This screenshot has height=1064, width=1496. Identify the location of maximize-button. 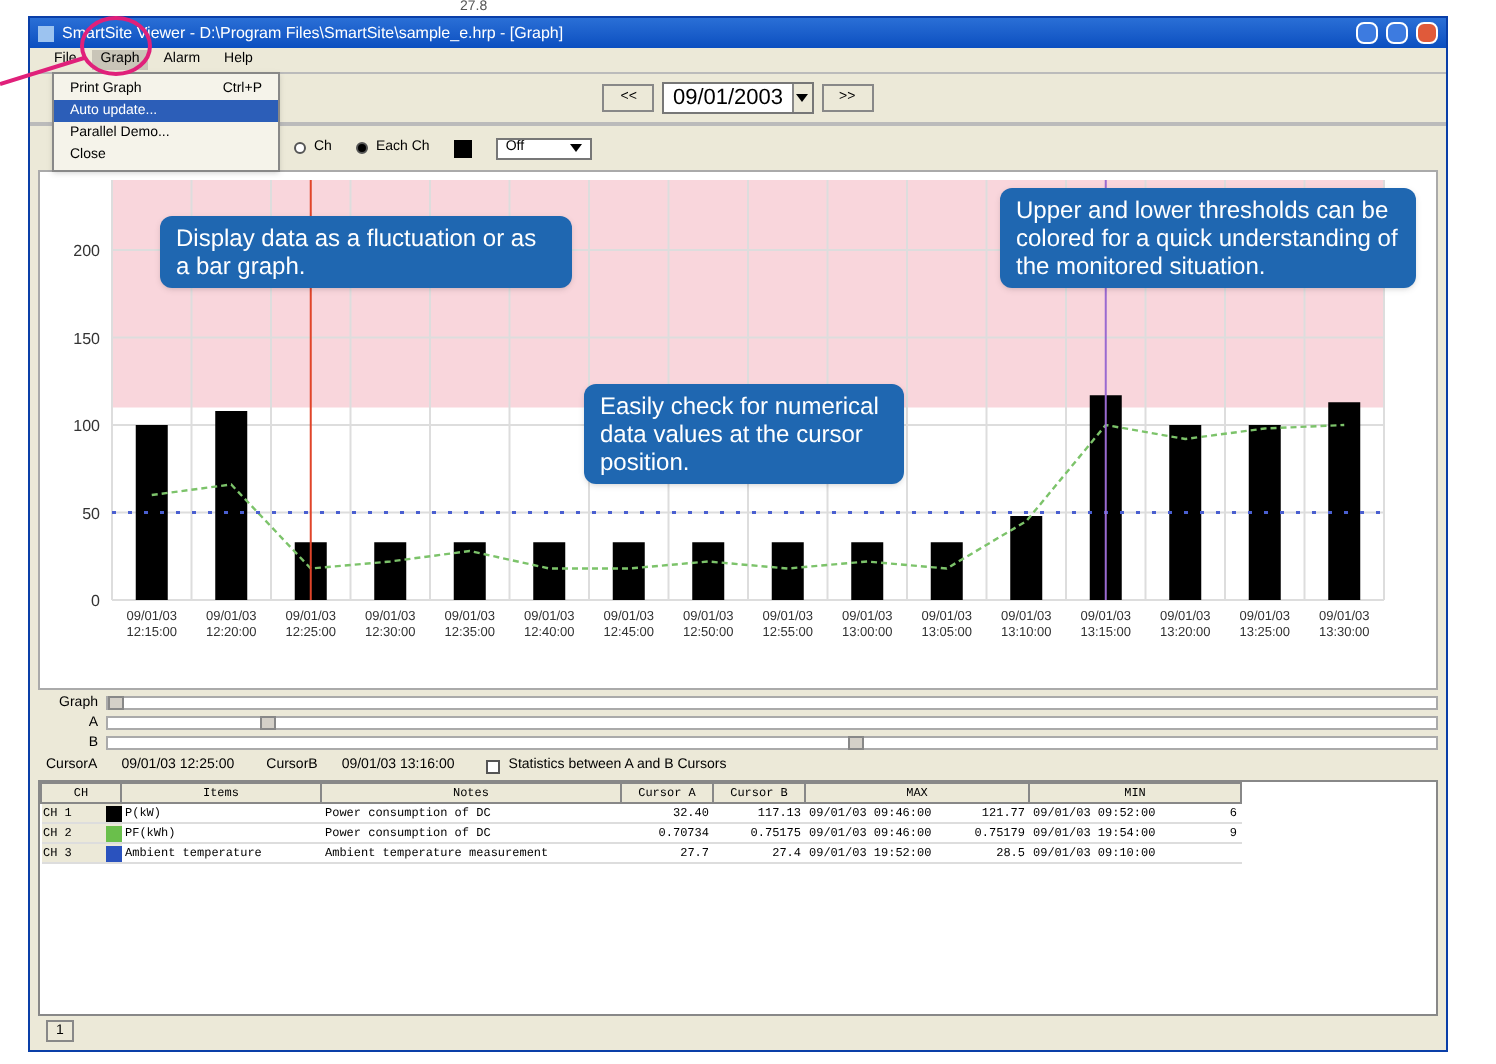
(1397, 33).